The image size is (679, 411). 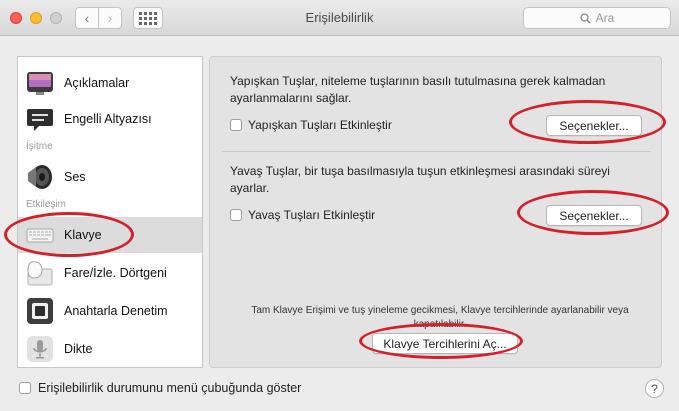 What do you see at coordinates (25, 388) in the screenshot?
I see `menu-bar-status-checkbox` at bounding box center [25, 388].